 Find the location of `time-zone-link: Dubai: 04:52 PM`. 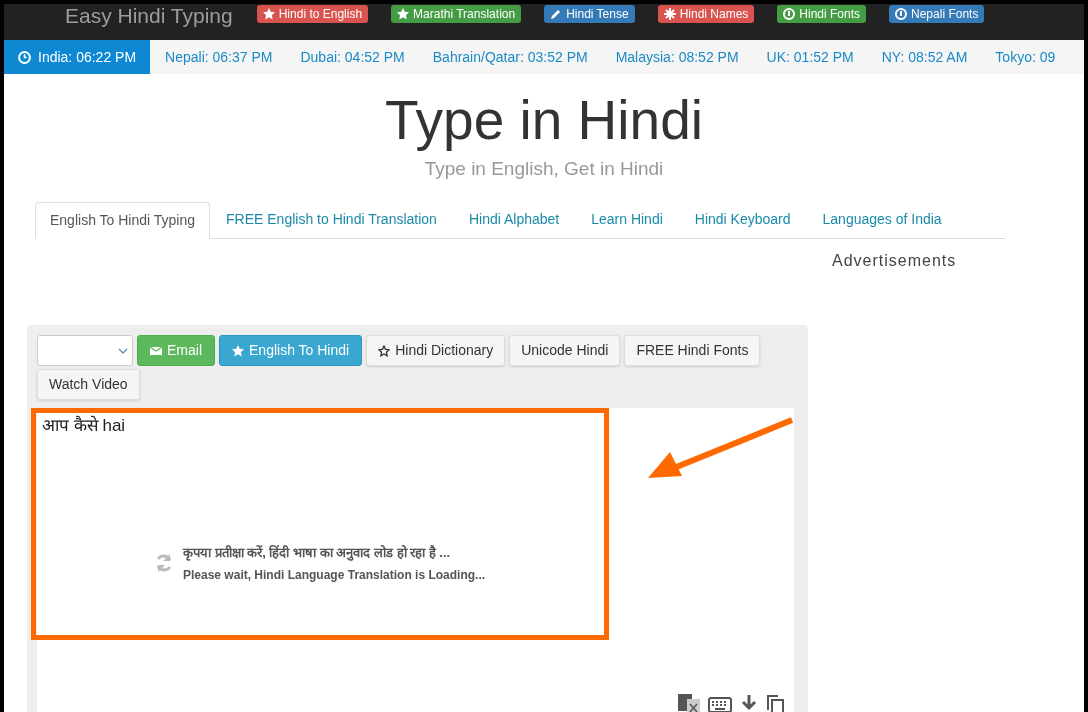

time-zone-link: Dubai: 04:52 PM is located at coordinates (352, 57).